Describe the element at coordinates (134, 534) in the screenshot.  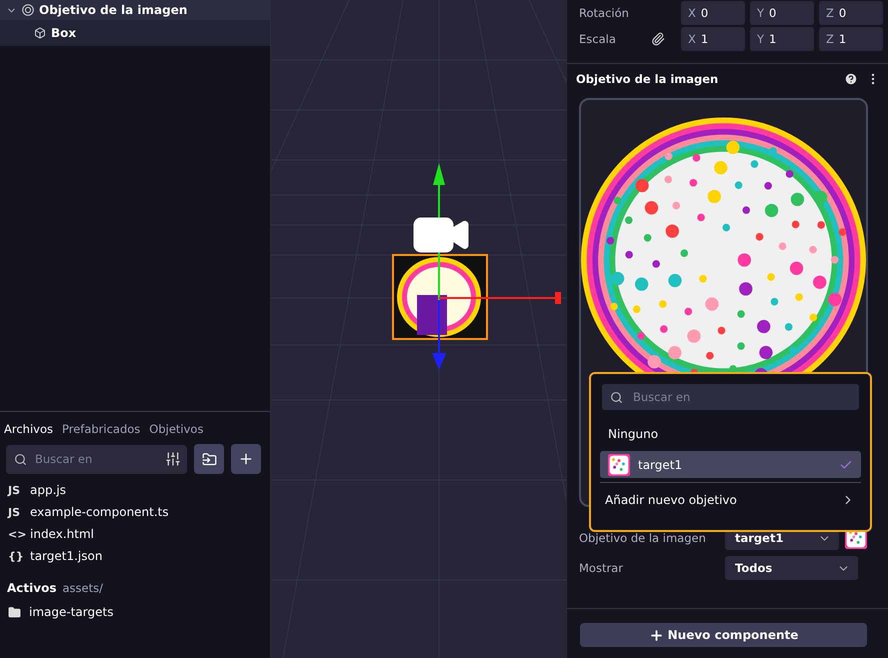
I see `file-item: <> index.html` at that location.